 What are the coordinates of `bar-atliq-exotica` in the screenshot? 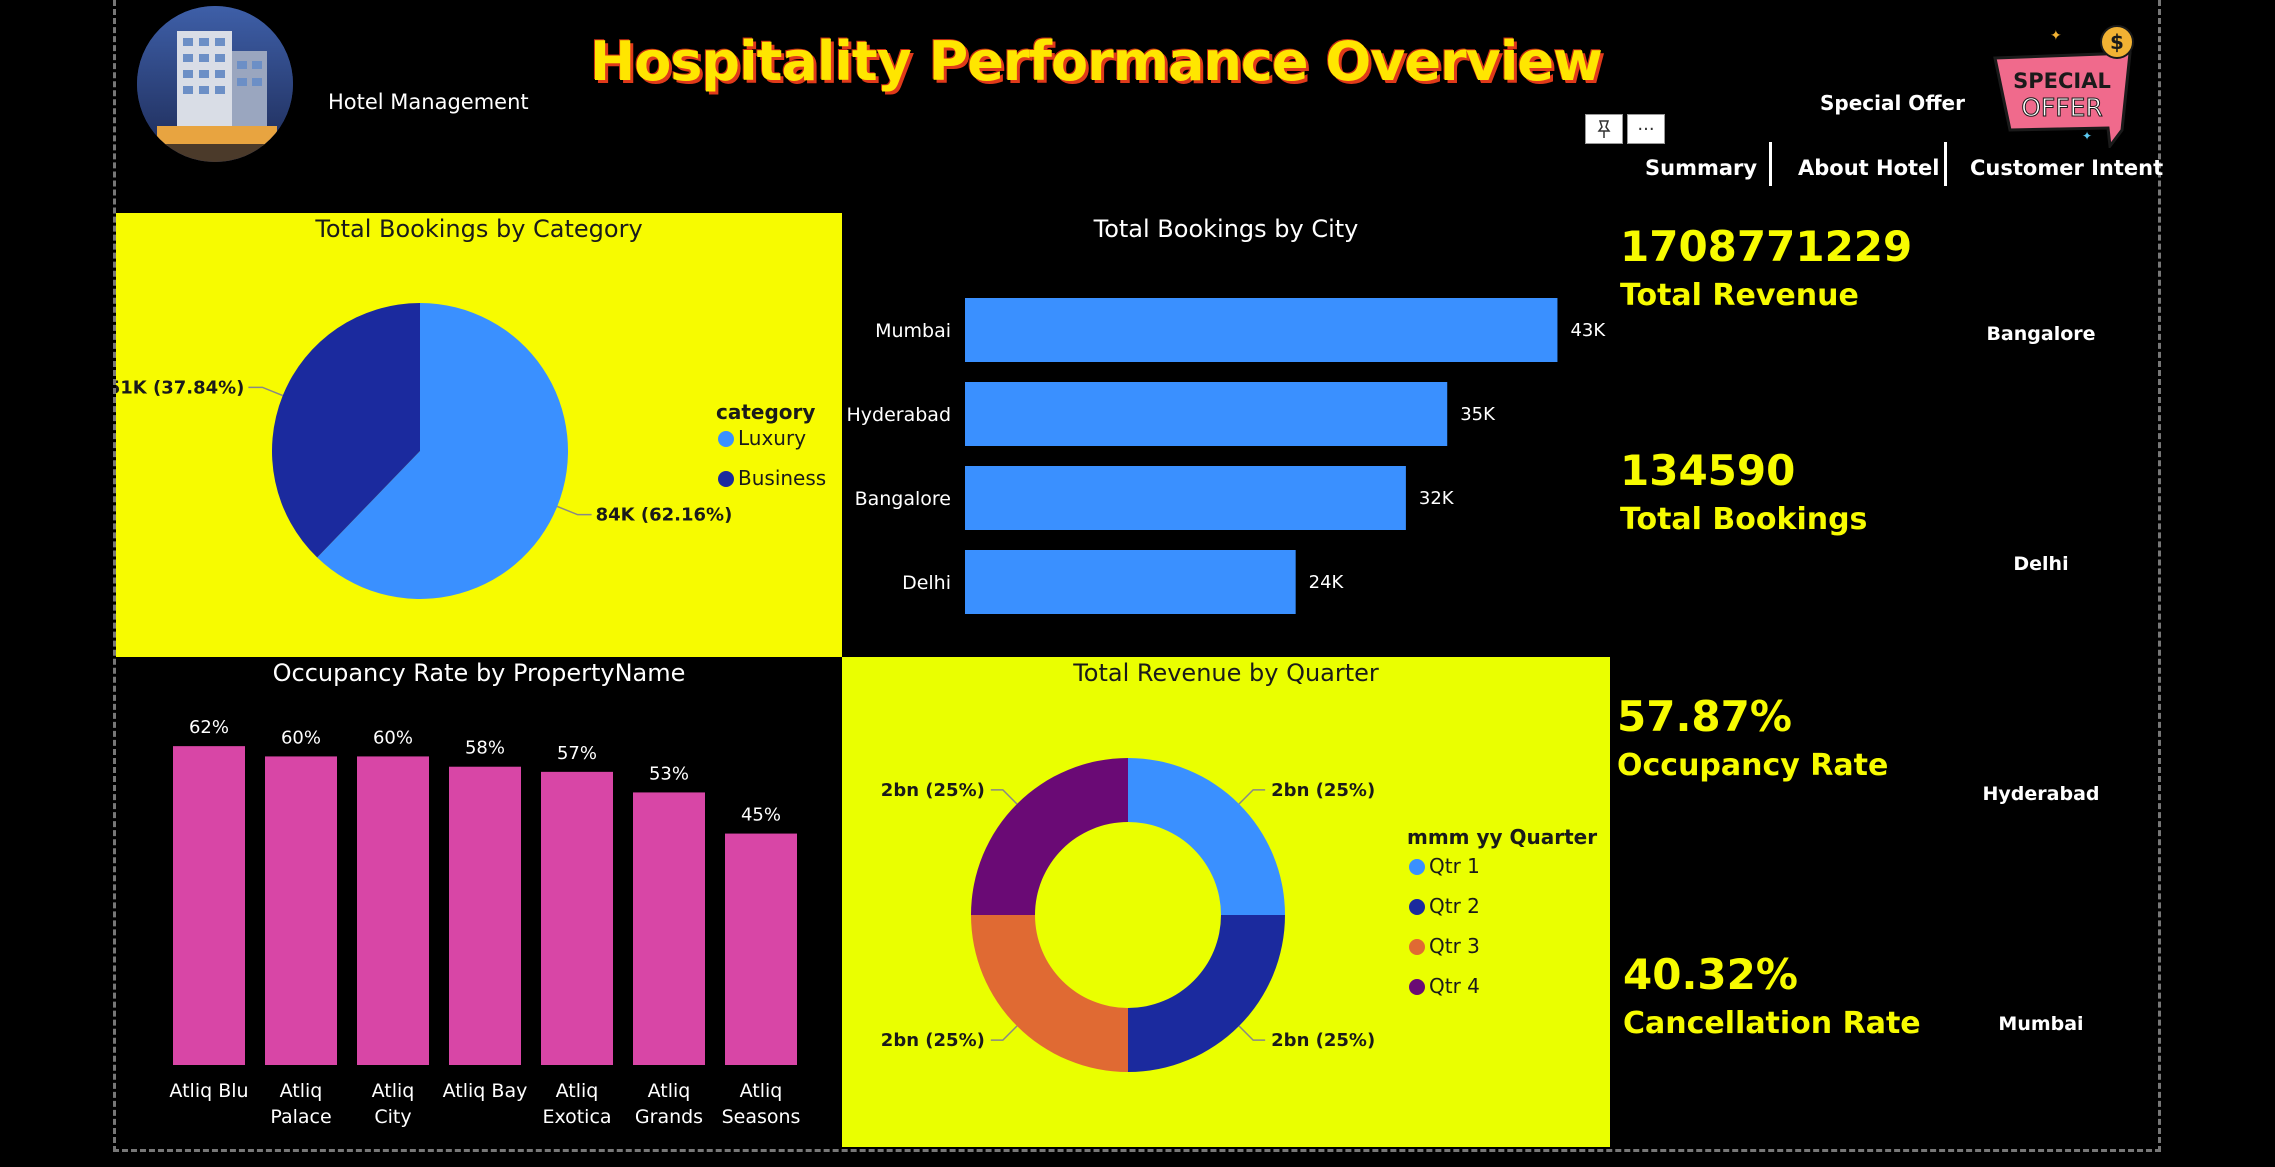 It's located at (577, 918).